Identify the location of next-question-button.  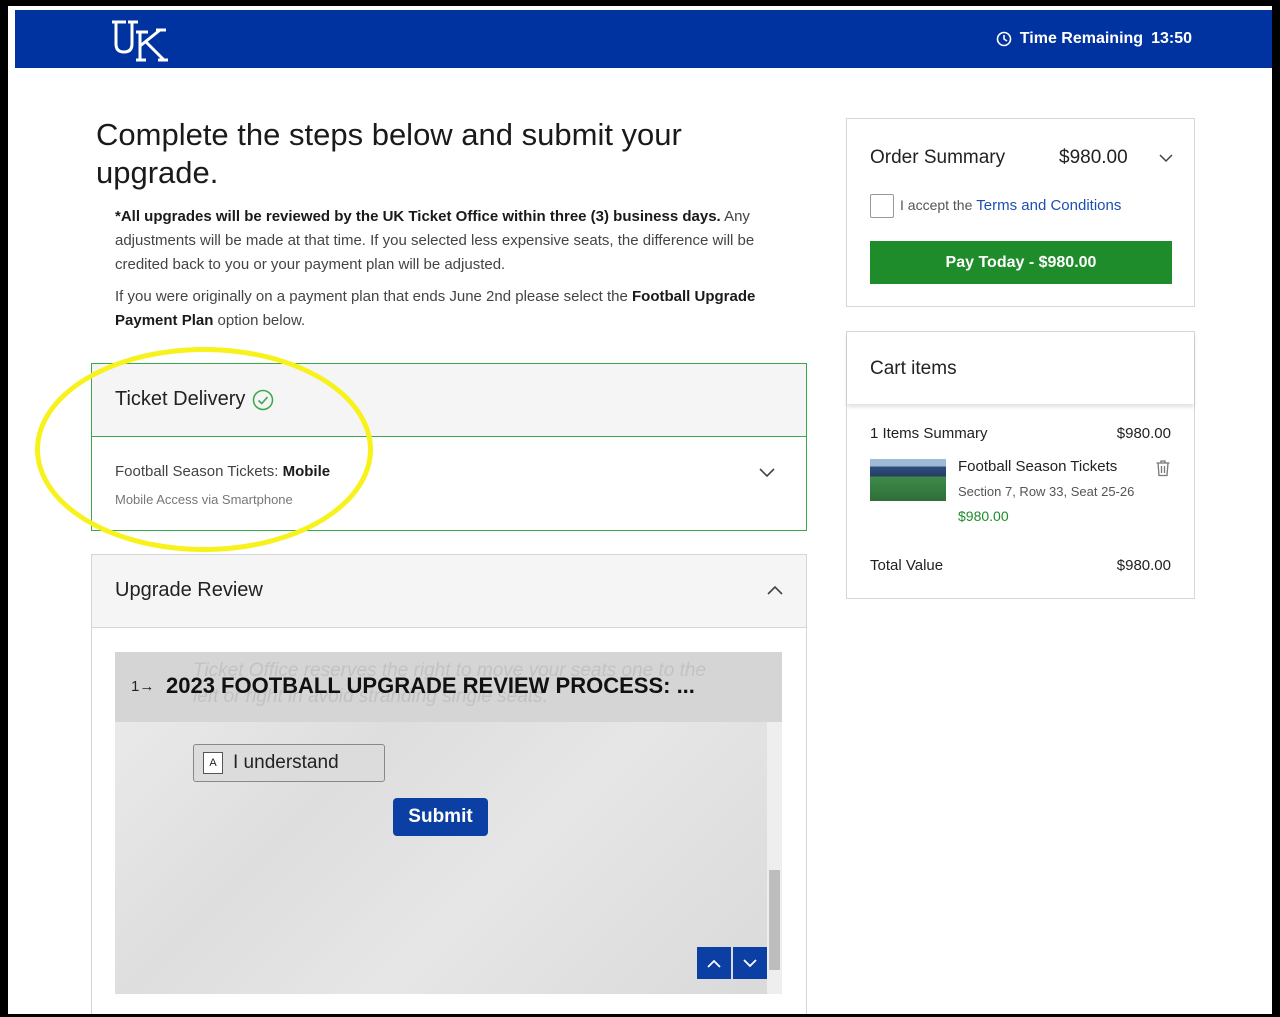
(750, 963).